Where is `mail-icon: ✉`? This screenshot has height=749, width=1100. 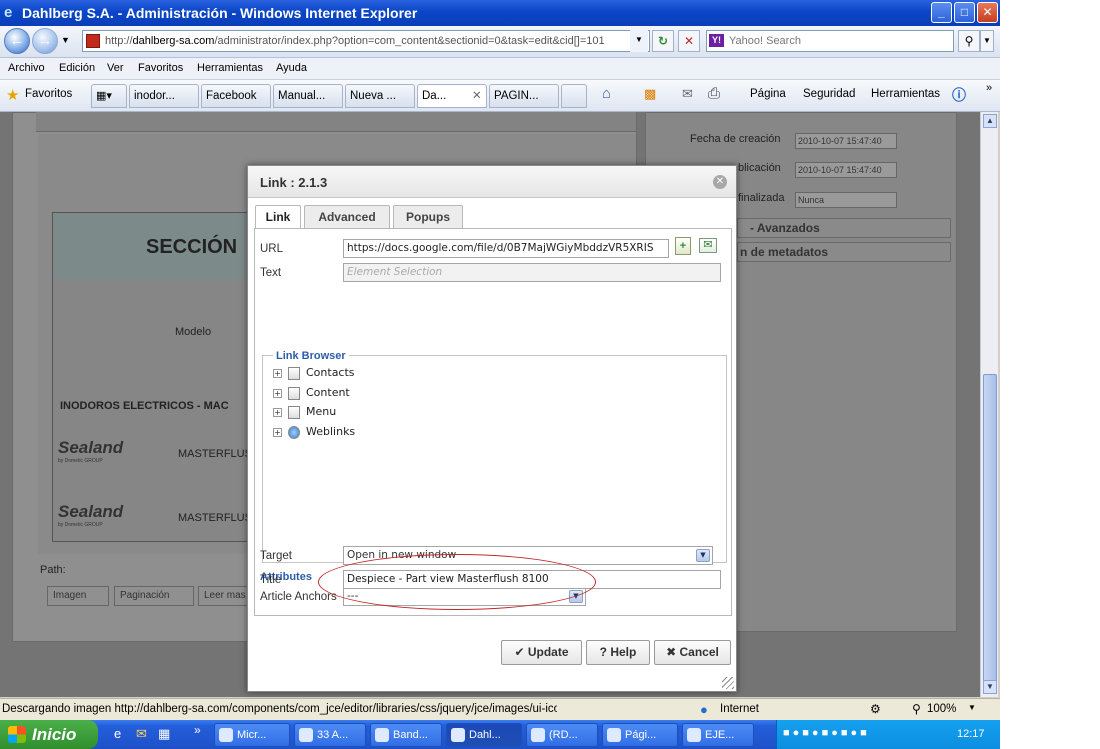 mail-icon: ✉ is located at coordinates (687, 94).